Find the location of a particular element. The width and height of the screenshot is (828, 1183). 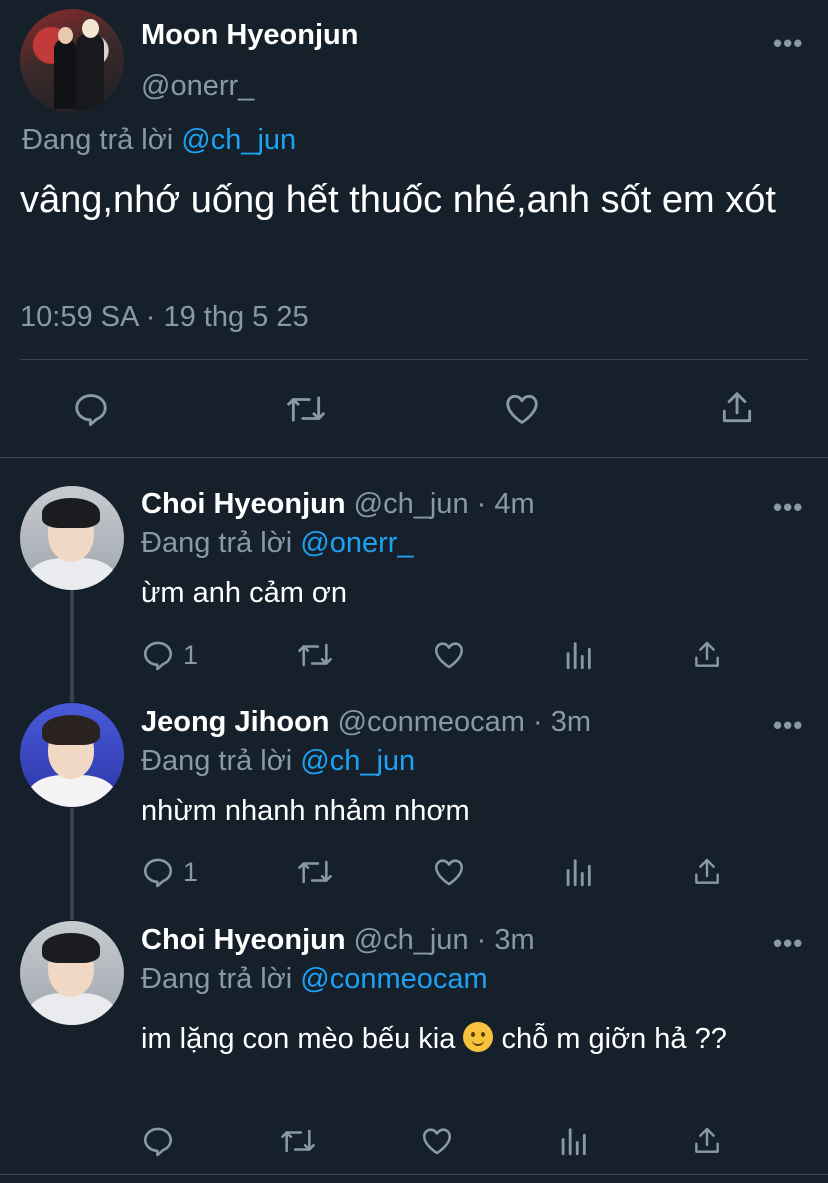

reply-header: Choi Hyeonjun @ch_jun · 4m is located at coordinates (338, 504).